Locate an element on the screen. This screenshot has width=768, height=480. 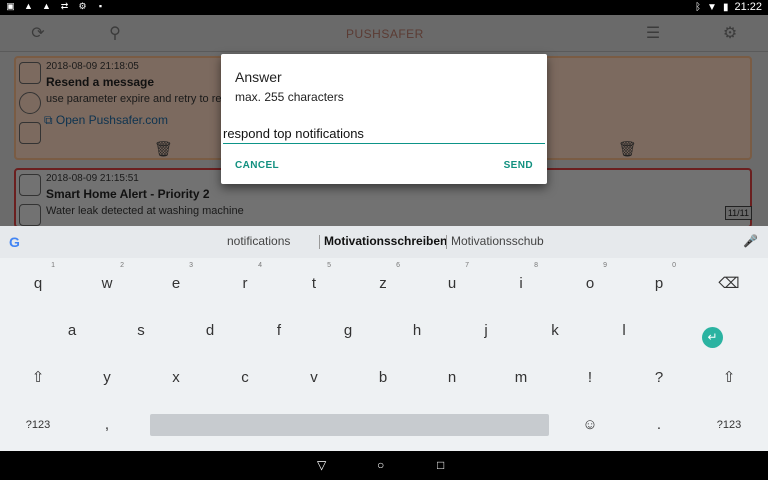
key-a: a is located at coordinates (72, 331).